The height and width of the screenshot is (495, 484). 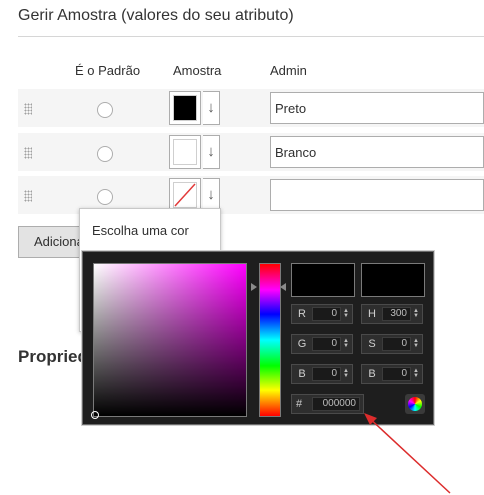 I want to click on red-field: R 0 ▲ ▼, so click(x=322, y=314).